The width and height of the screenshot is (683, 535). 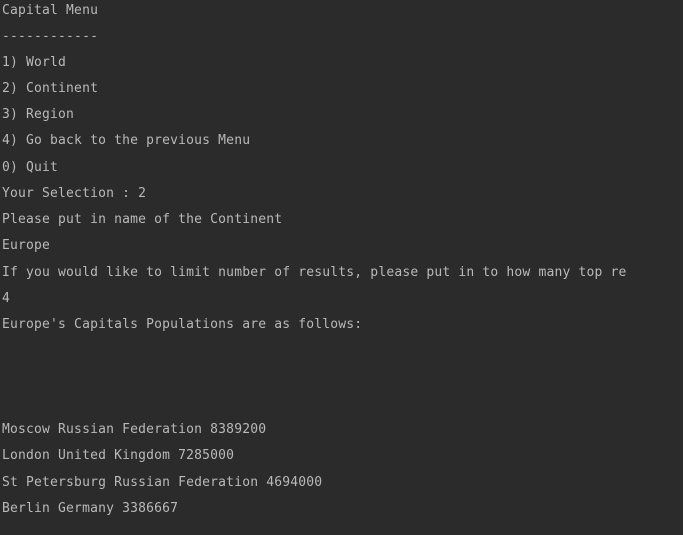 I want to click on menu-option-continent: 2) Continent, so click(x=50, y=88).